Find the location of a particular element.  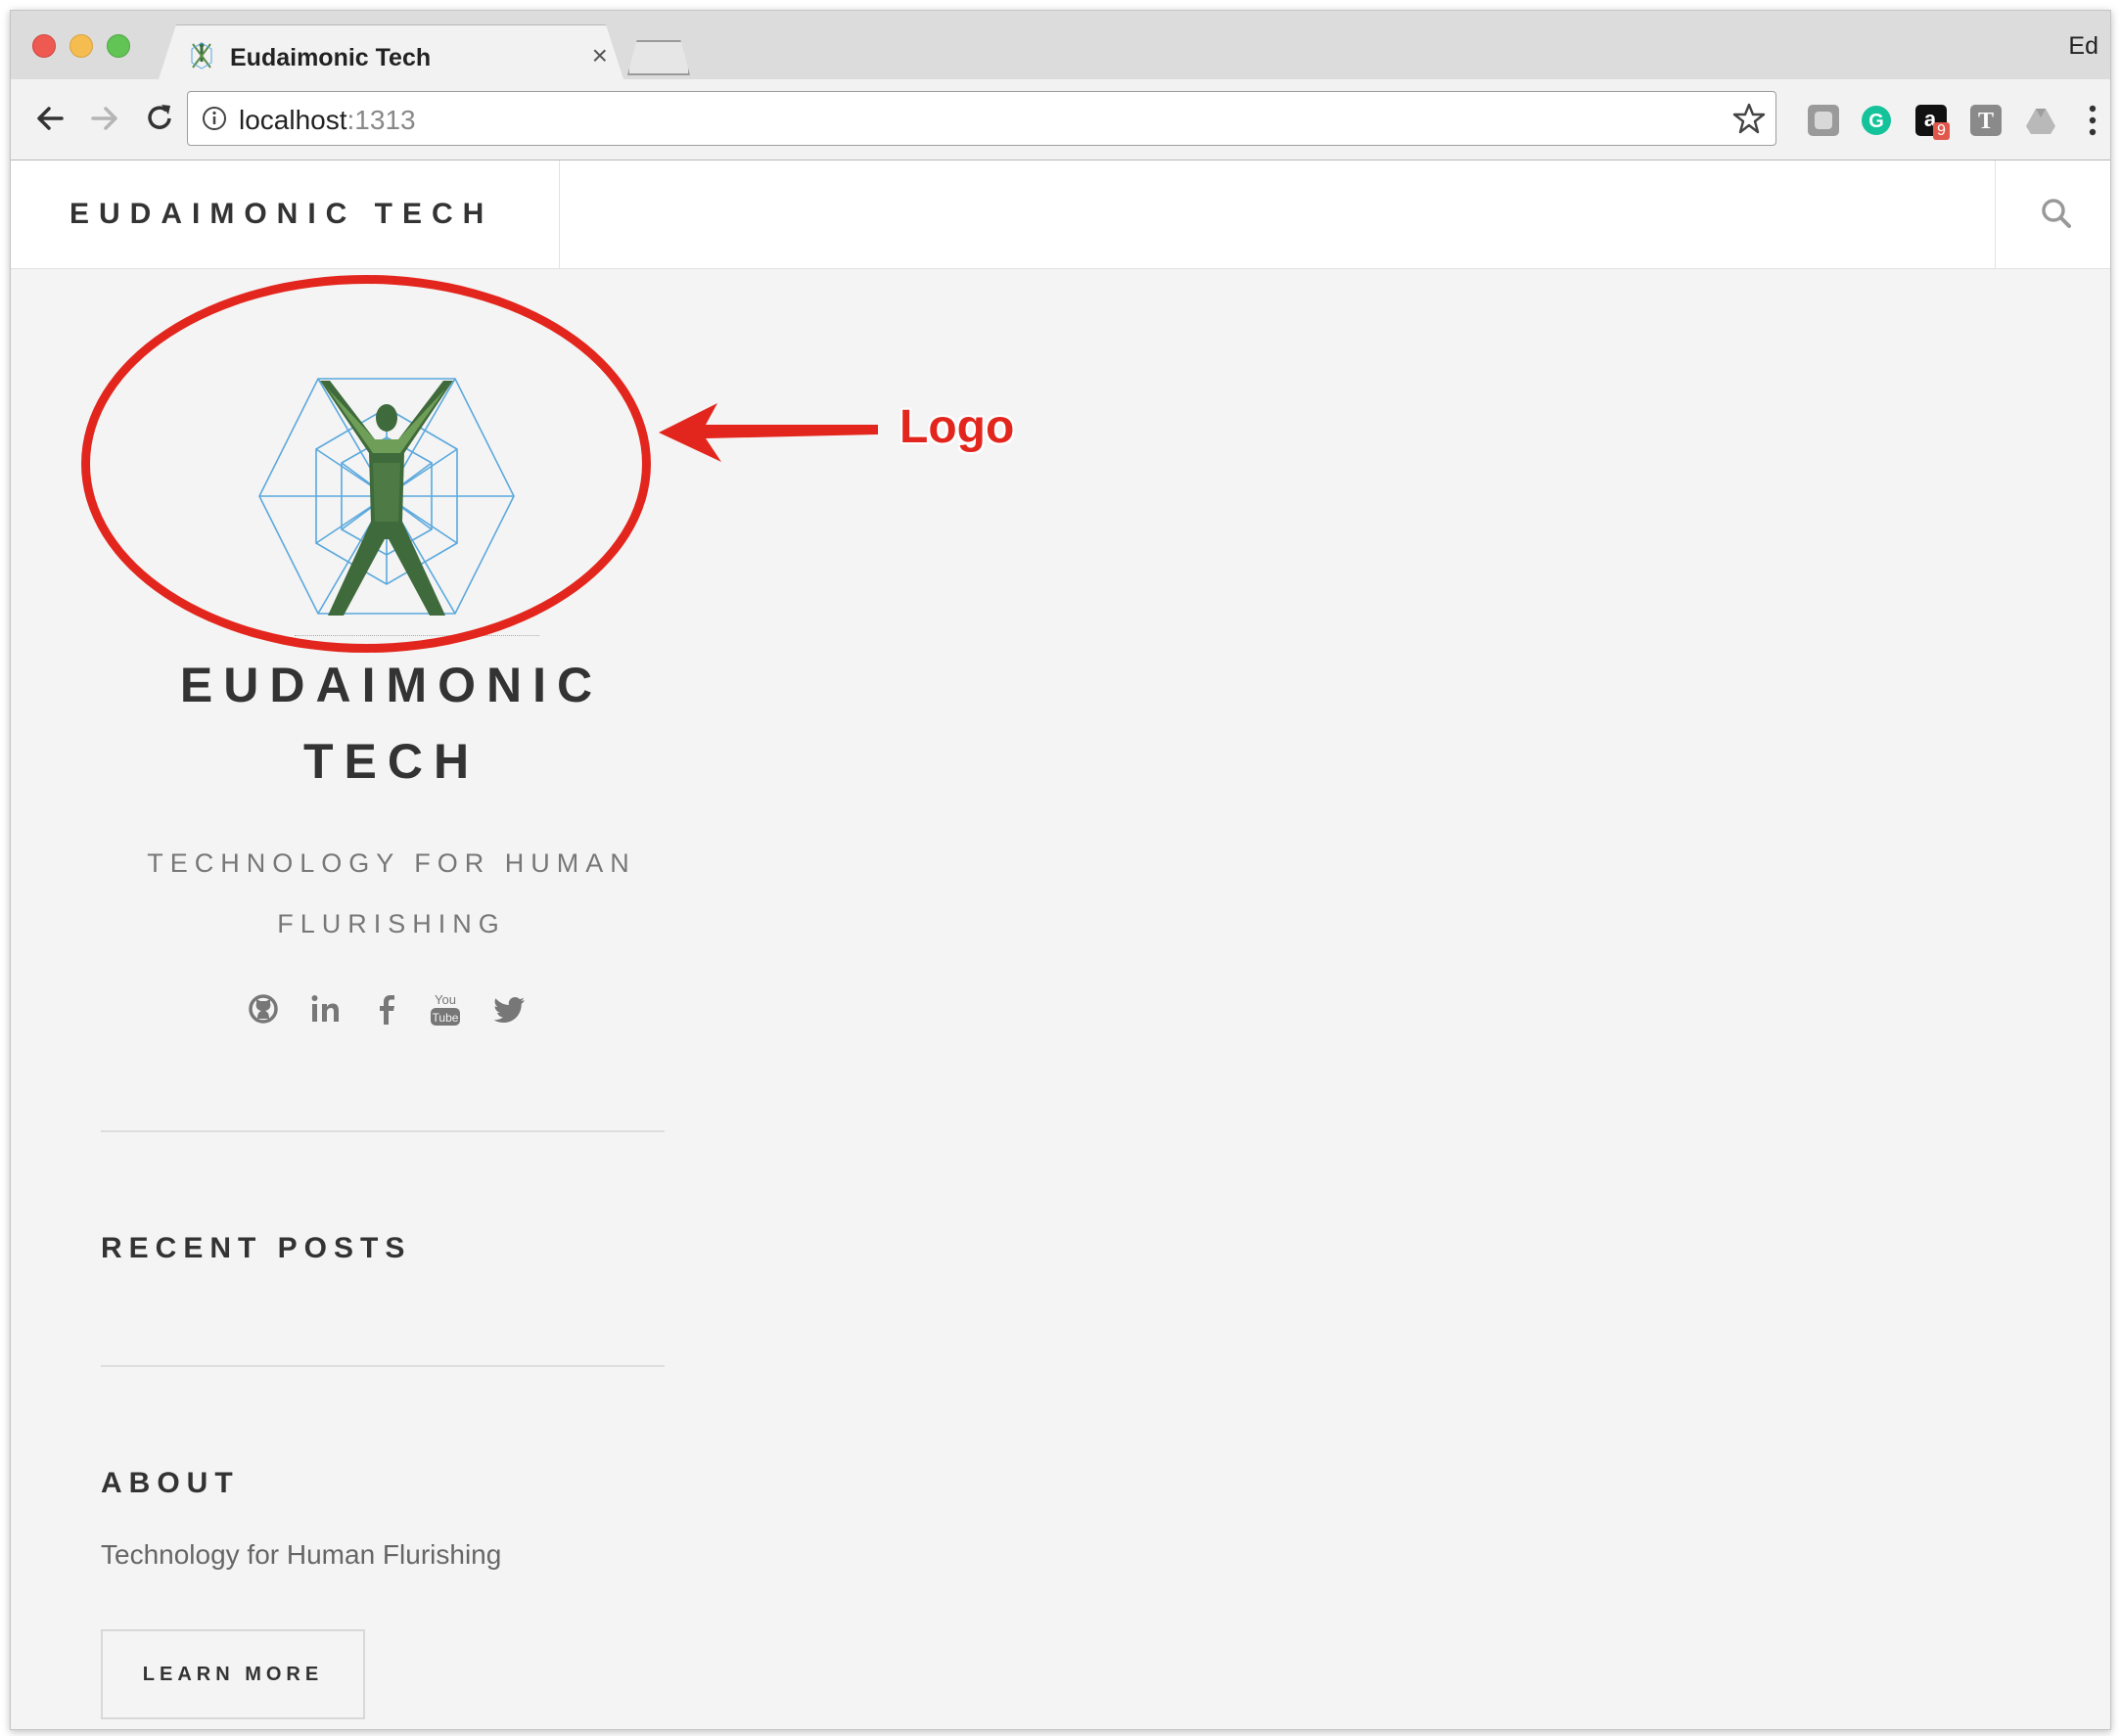

social-links: You Tube is located at coordinates (392, 1011).